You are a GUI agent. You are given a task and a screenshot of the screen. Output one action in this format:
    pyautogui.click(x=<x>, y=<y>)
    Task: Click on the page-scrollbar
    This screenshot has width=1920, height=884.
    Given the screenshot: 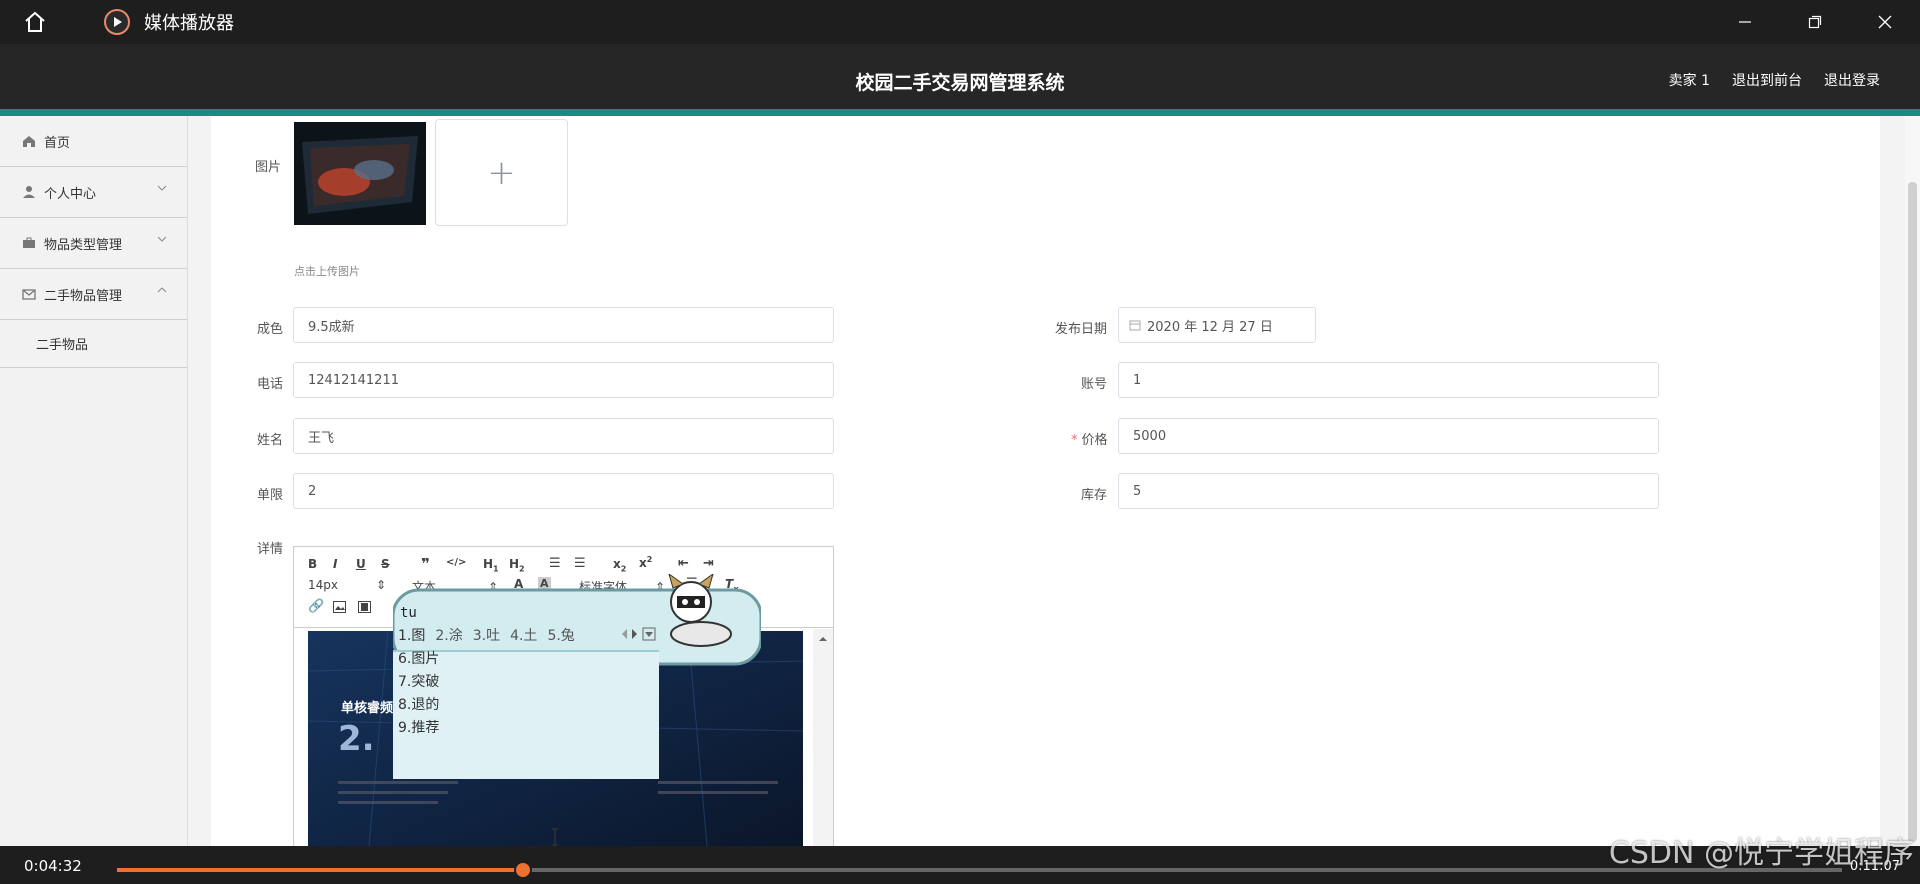 What is the action you would take?
    pyautogui.click(x=1912, y=481)
    